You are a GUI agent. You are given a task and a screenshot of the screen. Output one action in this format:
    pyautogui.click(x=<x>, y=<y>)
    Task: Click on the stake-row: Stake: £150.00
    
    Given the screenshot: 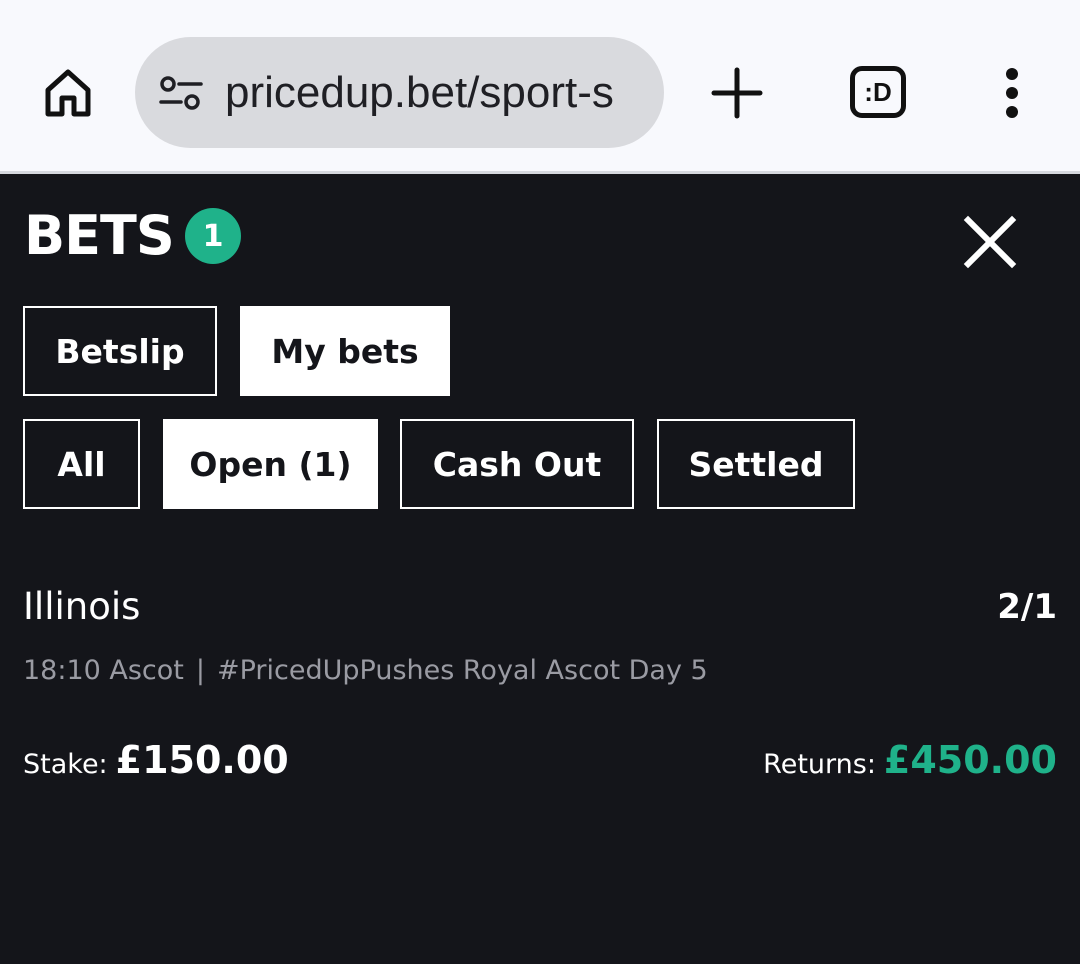 What is the action you would take?
    pyautogui.click(x=156, y=764)
    